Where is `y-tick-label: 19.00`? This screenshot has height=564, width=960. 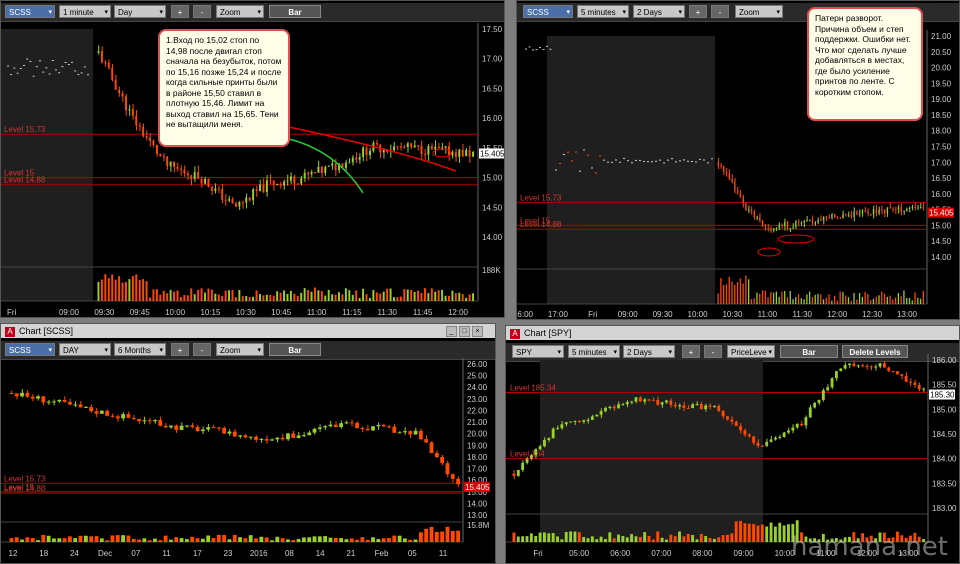 y-tick-label: 19.00 is located at coordinates (941, 99).